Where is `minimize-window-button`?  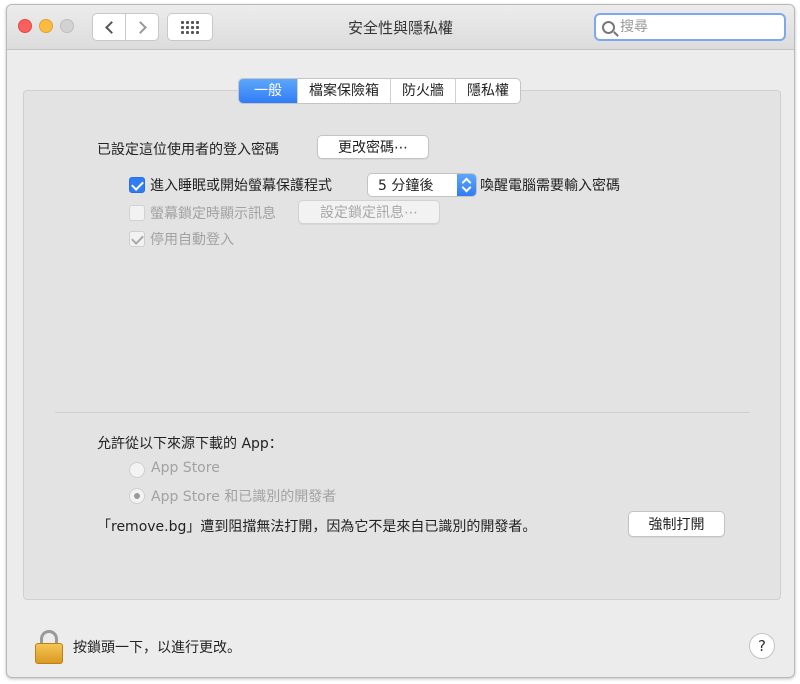
minimize-window-button is located at coordinates (46, 26).